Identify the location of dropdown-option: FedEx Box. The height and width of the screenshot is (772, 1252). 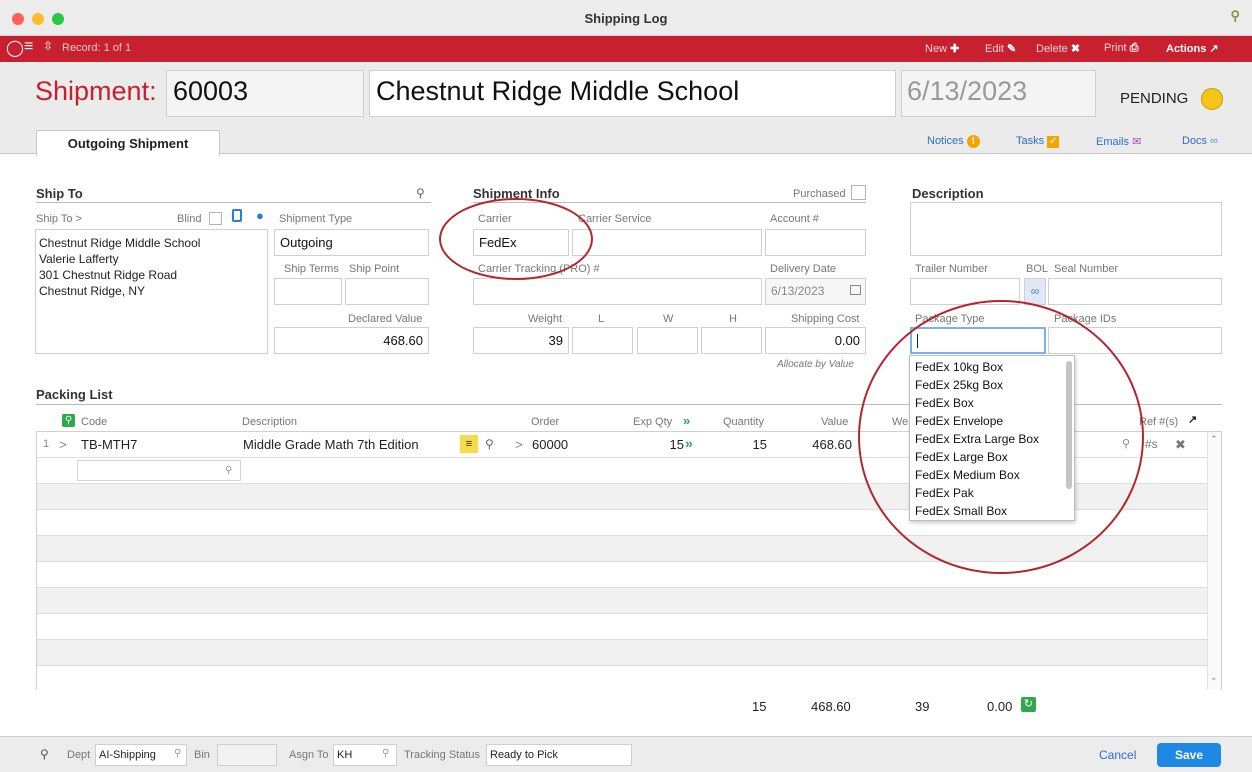
(944, 403).